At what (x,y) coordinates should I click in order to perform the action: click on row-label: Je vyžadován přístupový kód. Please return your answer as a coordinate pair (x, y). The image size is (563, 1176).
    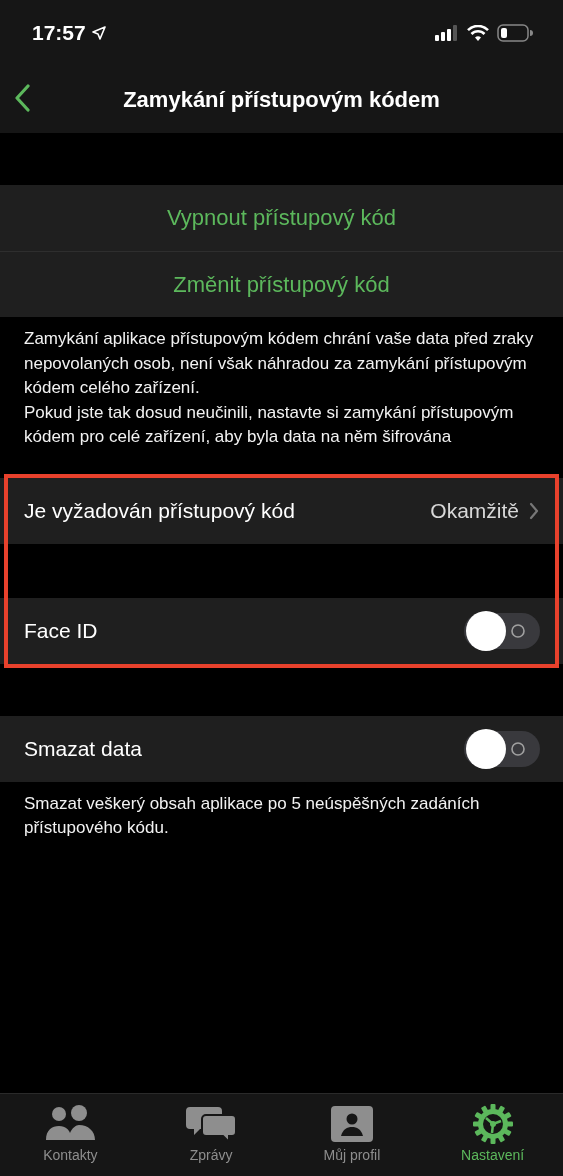
    Looking at the image, I should click on (160, 510).